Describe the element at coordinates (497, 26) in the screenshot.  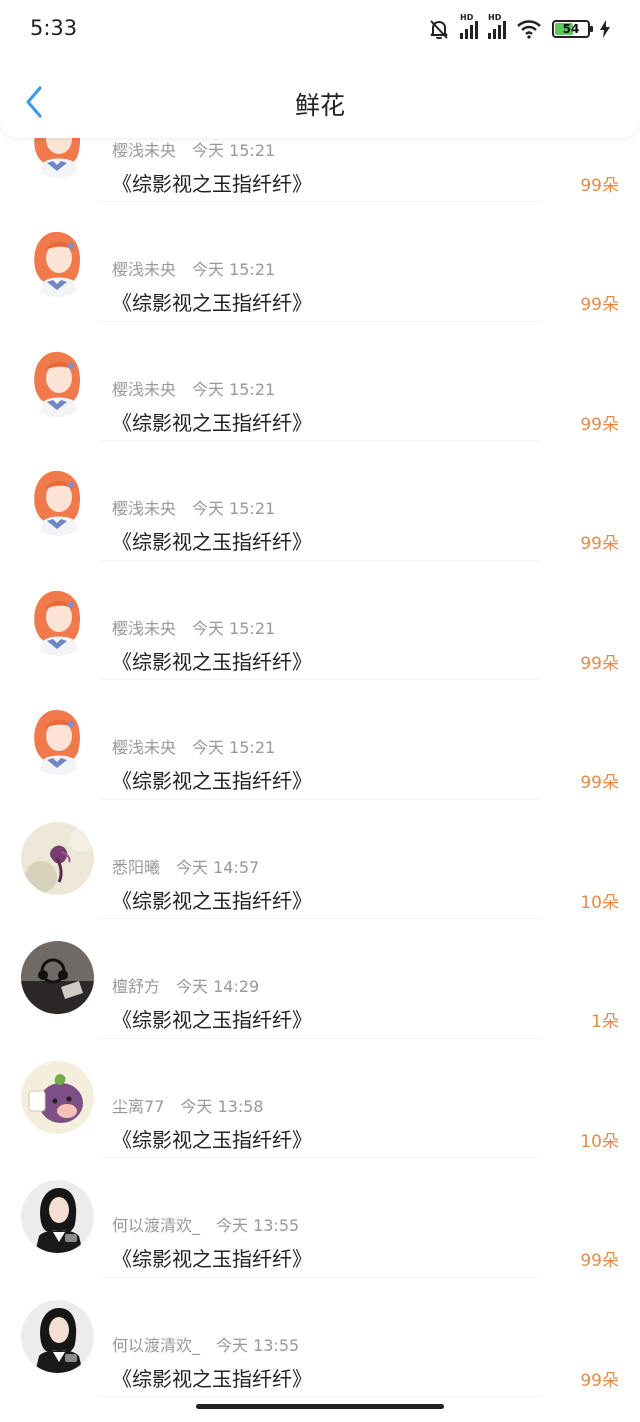
I see `signal-2-icon: HD` at that location.